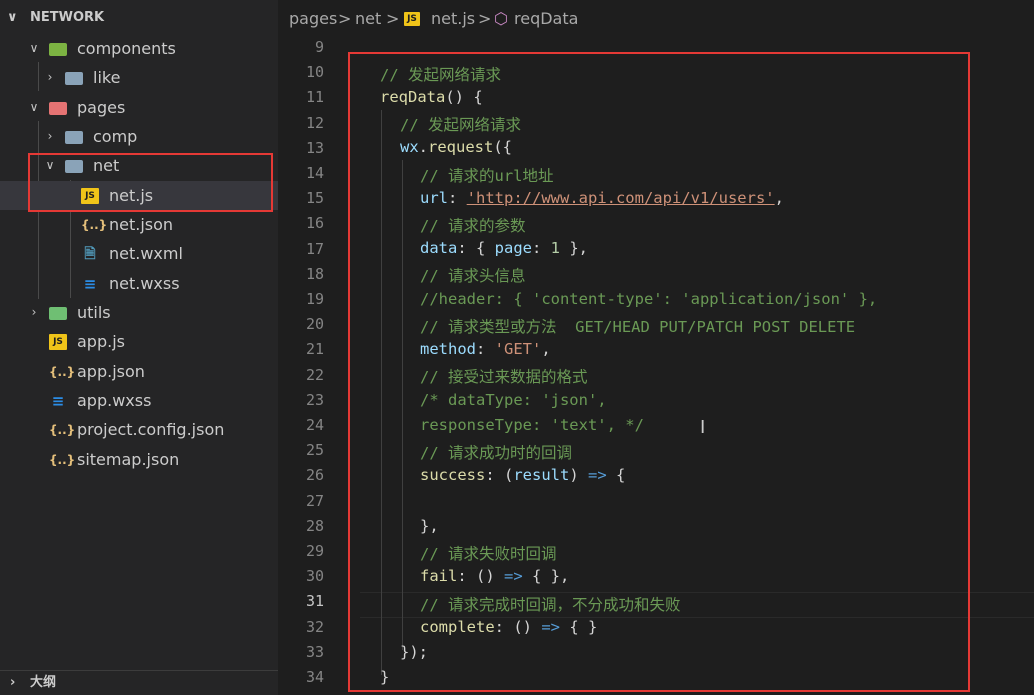 This screenshot has width=1034, height=695. What do you see at coordinates (314, 651) in the screenshot?
I see `line-number: 33` at bounding box center [314, 651].